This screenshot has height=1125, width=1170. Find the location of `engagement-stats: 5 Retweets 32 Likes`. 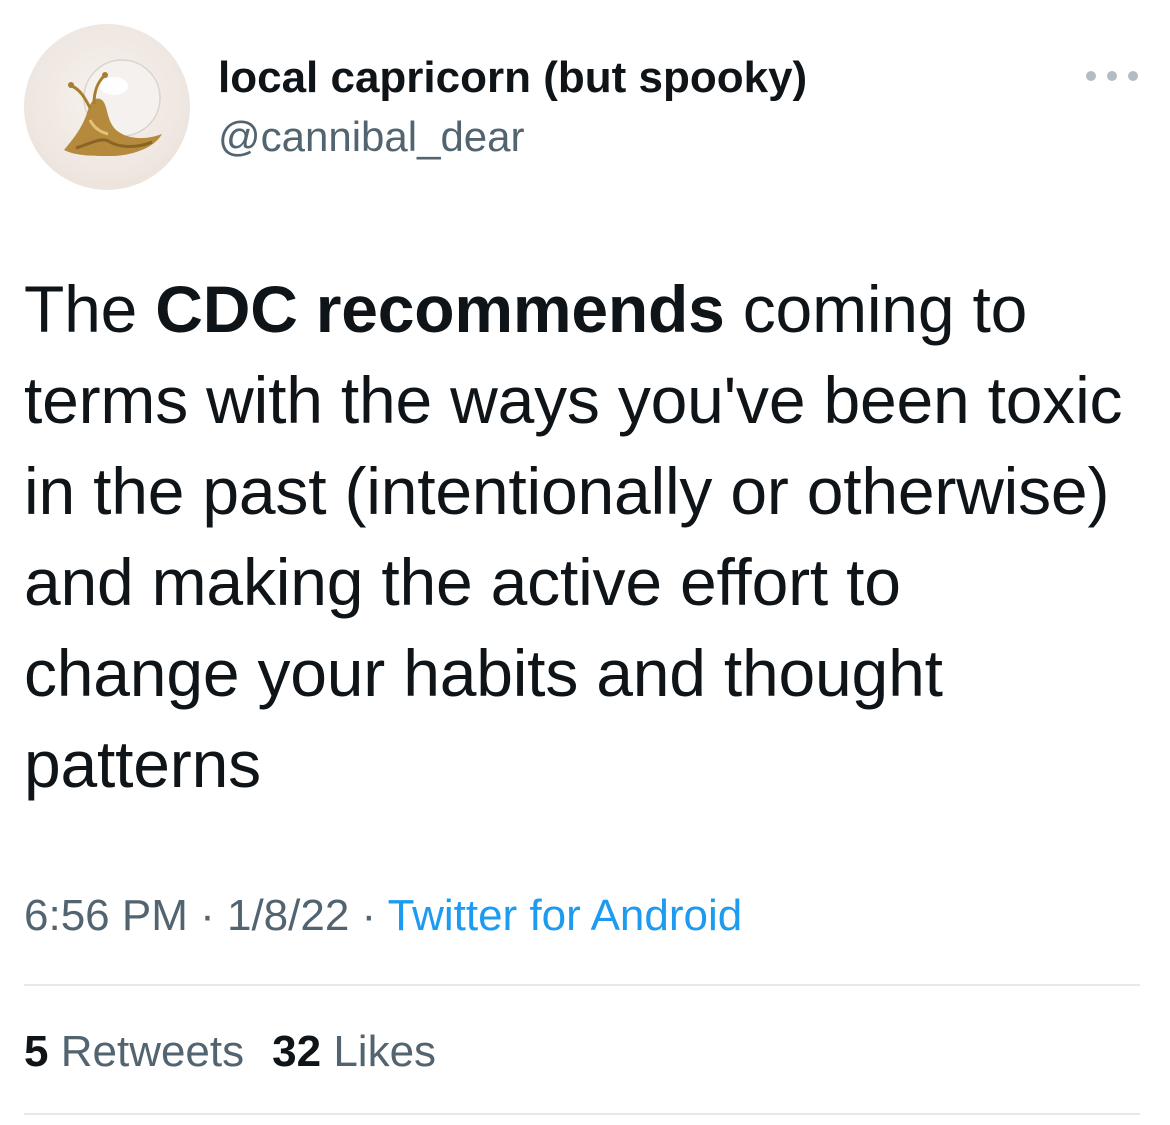

engagement-stats: 5 Retweets 32 Likes is located at coordinates (230, 1052).